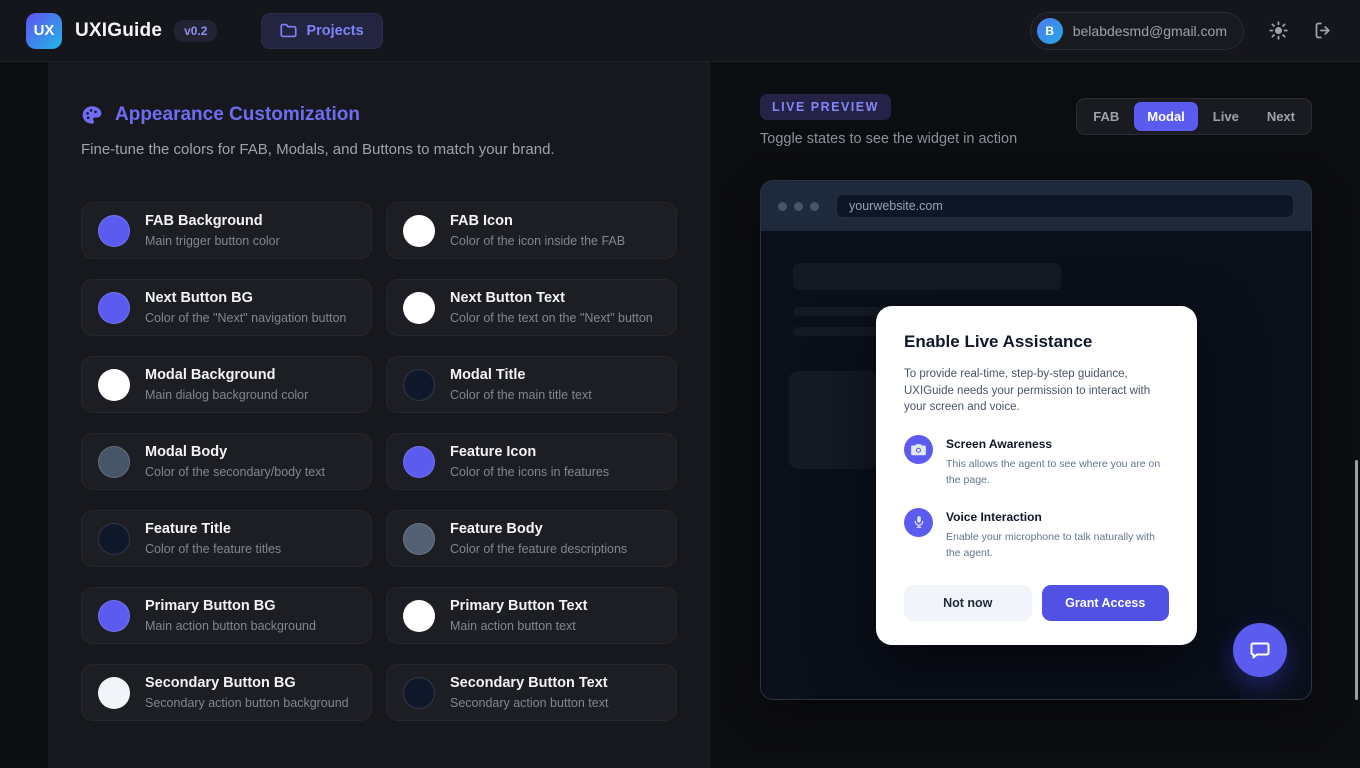 Image resolution: width=1360 pixels, height=768 pixels. Describe the element at coordinates (247, 703) in the screenshot. I see `swatch-description: Secondary action button background` at that location.